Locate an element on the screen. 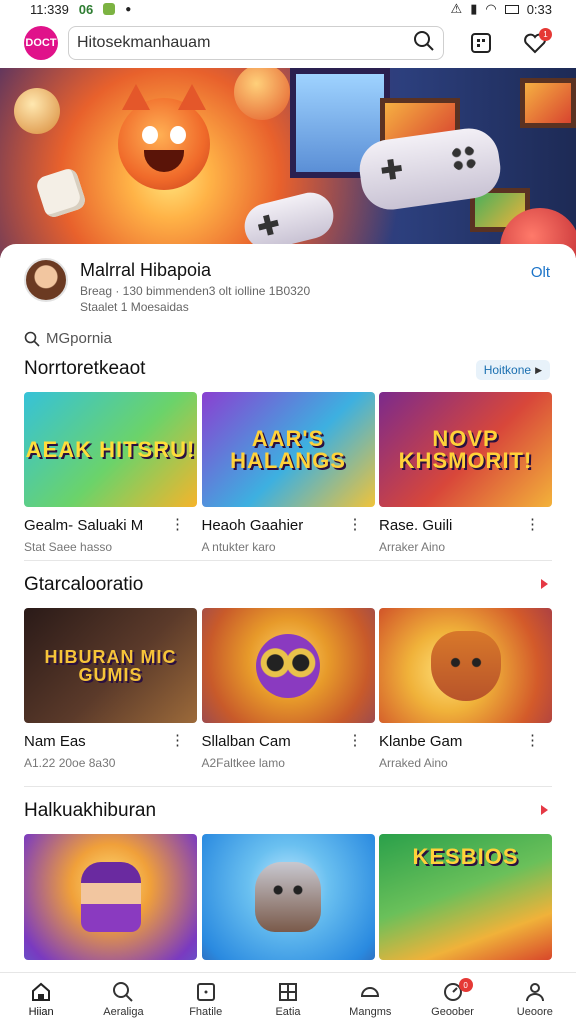 The width and height of the screenshot is (576, 1024). mute-icon: ⚠ is located at coordinates (456, 8).